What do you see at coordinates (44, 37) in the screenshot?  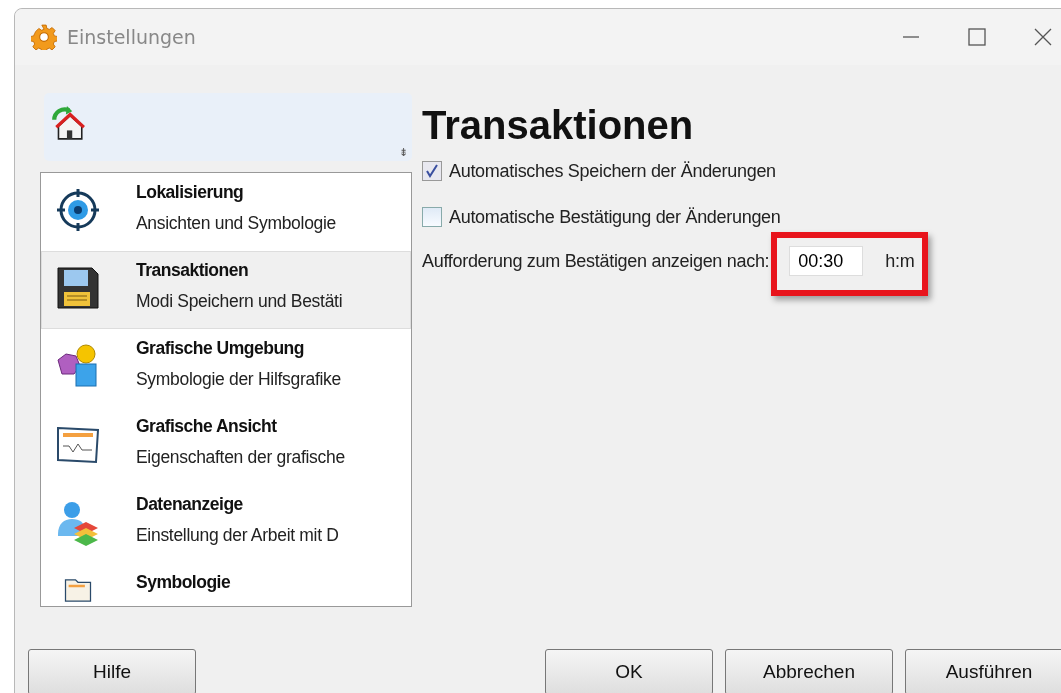 I see `gear-icon` at bounding box center [44, 37].